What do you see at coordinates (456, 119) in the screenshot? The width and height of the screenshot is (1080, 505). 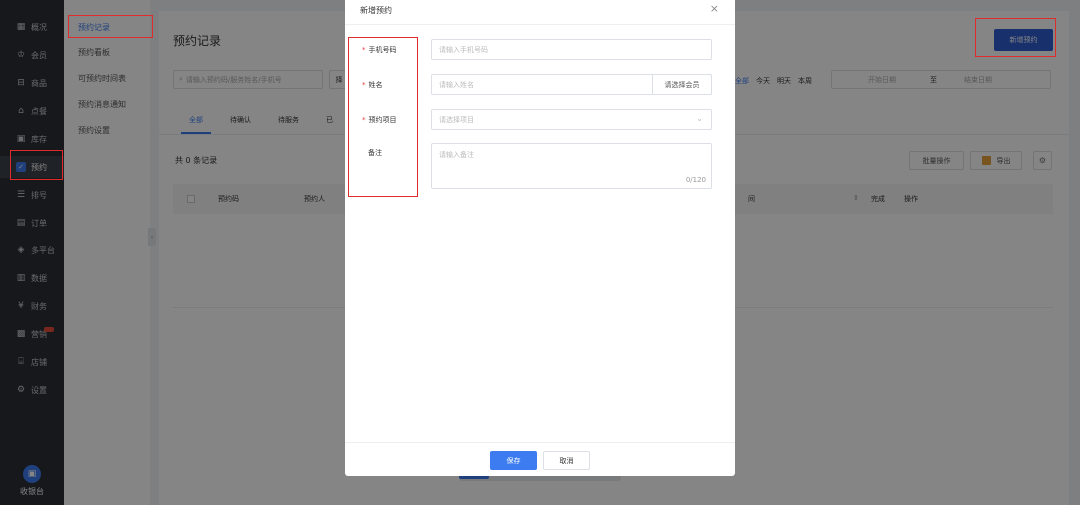 I see `service-placeholder: 请选择项目` at bounding box center [456, 119].